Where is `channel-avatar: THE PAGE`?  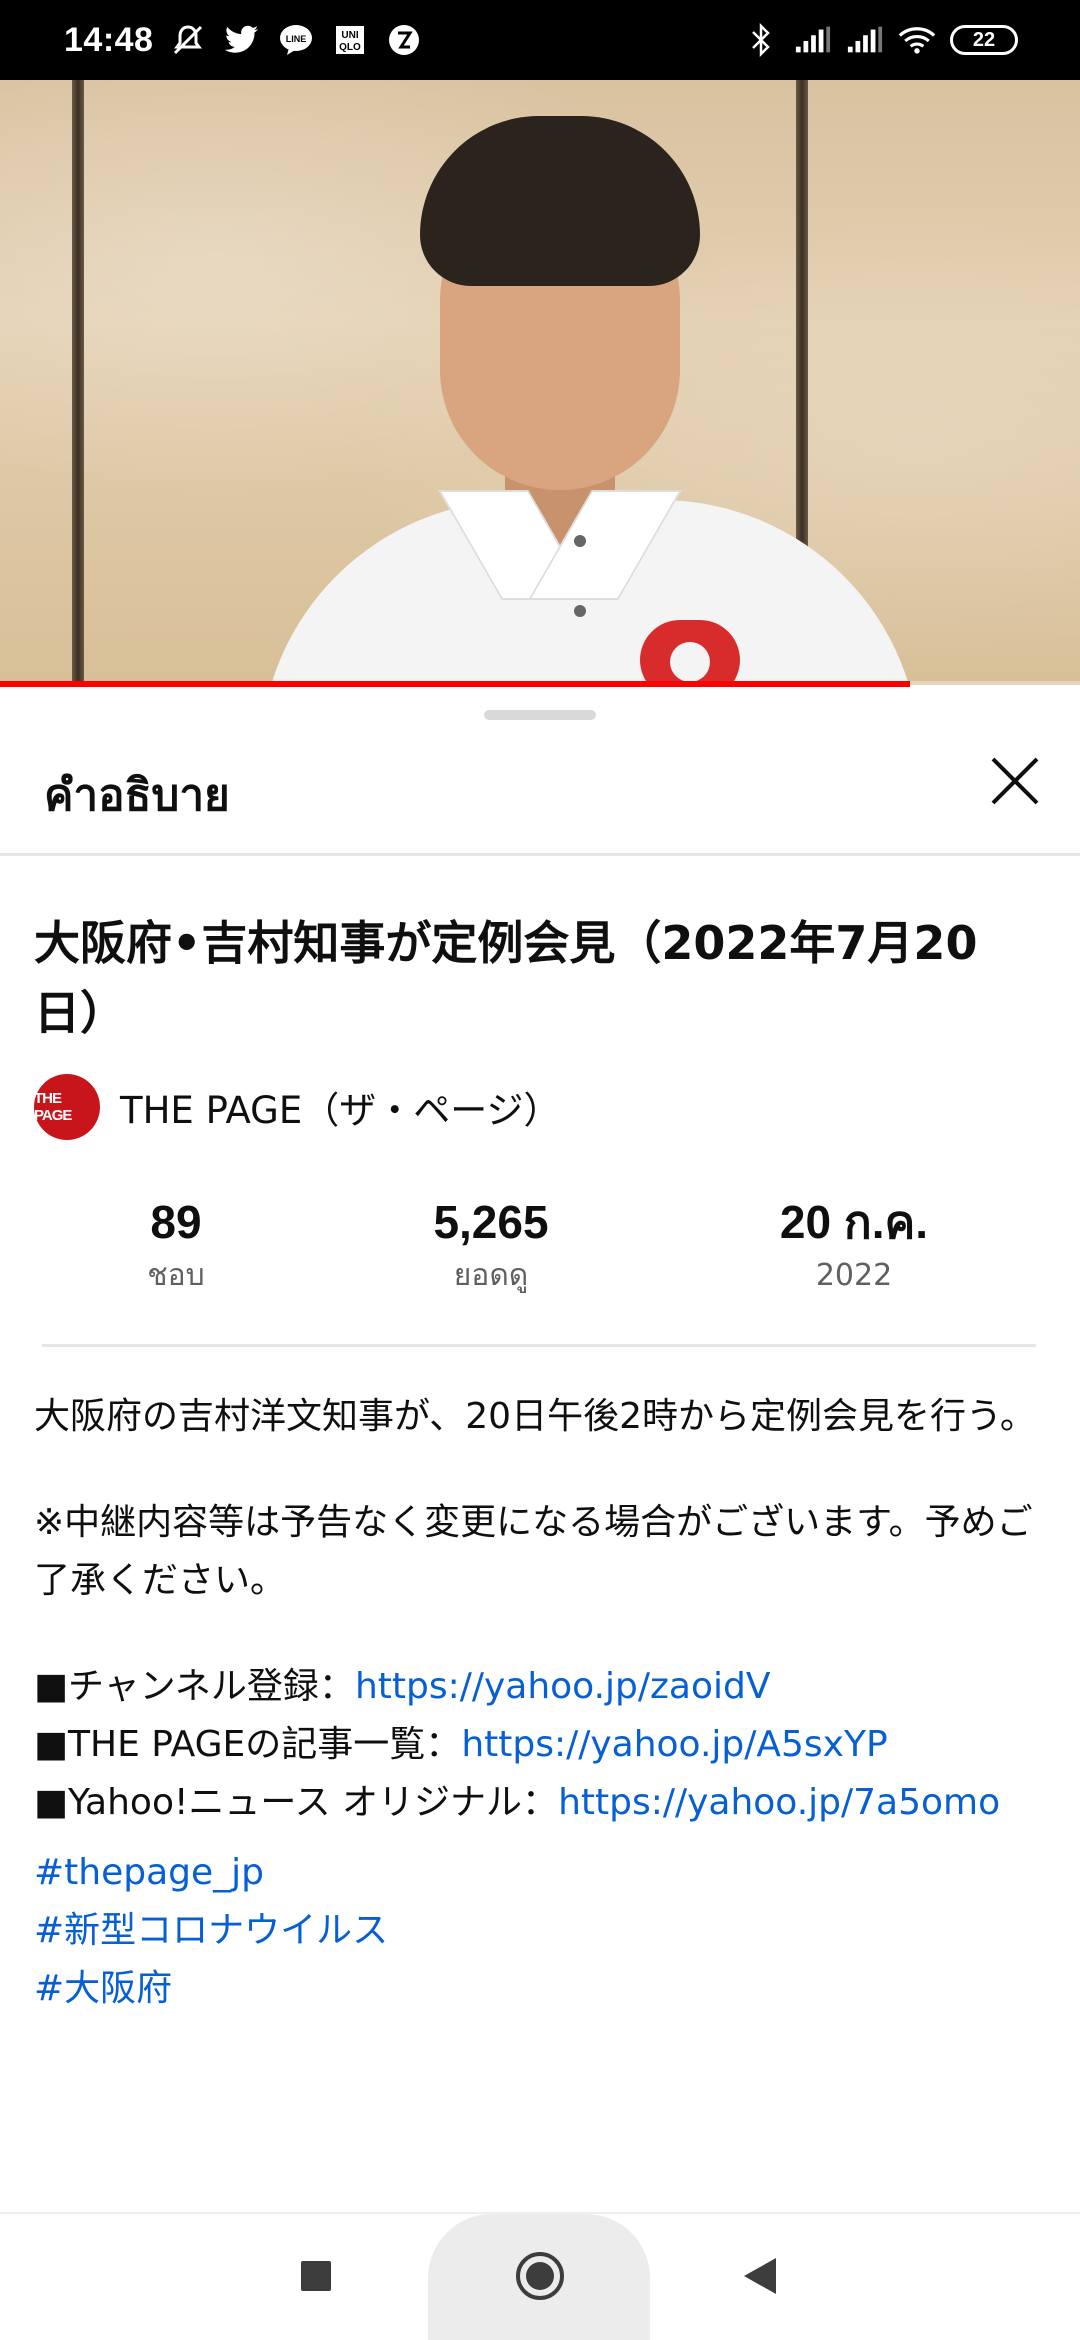 channel-avatar: THE PAGE is located at coordinates (67, 1107).